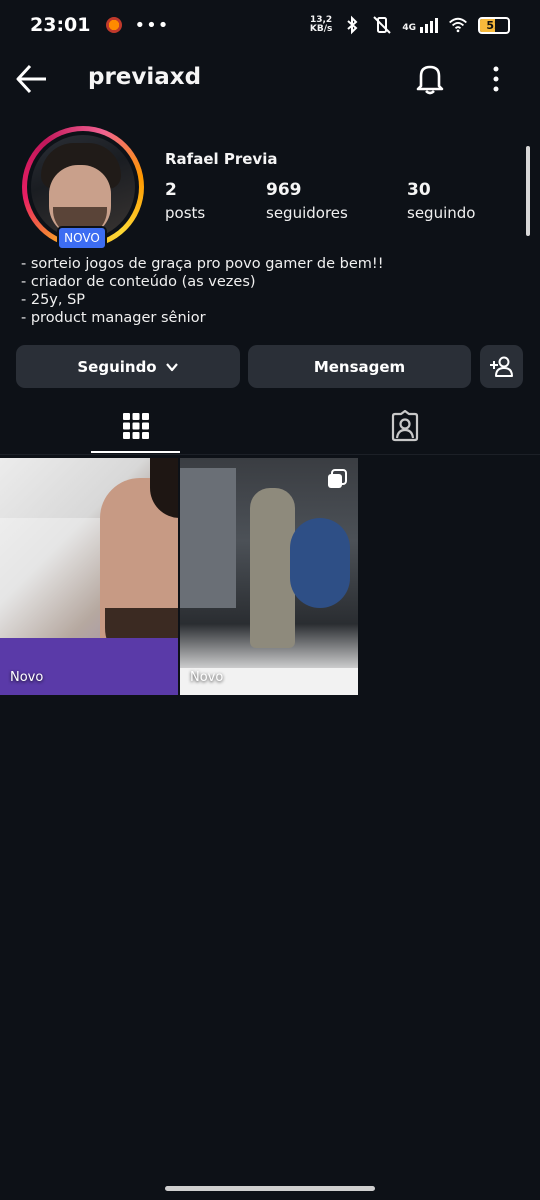 The width and height of the screenshot is (540, 1200). I want to click on message-button: Mensagem, so click(359, 366).